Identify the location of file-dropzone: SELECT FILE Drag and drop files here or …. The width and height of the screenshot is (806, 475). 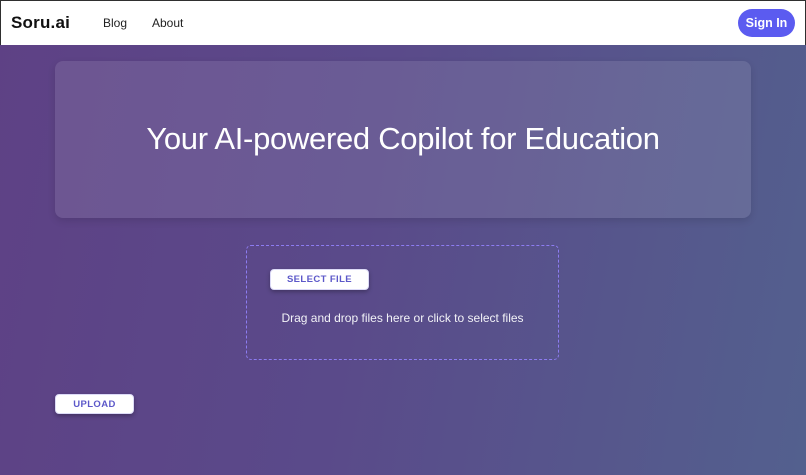
(402, 302).